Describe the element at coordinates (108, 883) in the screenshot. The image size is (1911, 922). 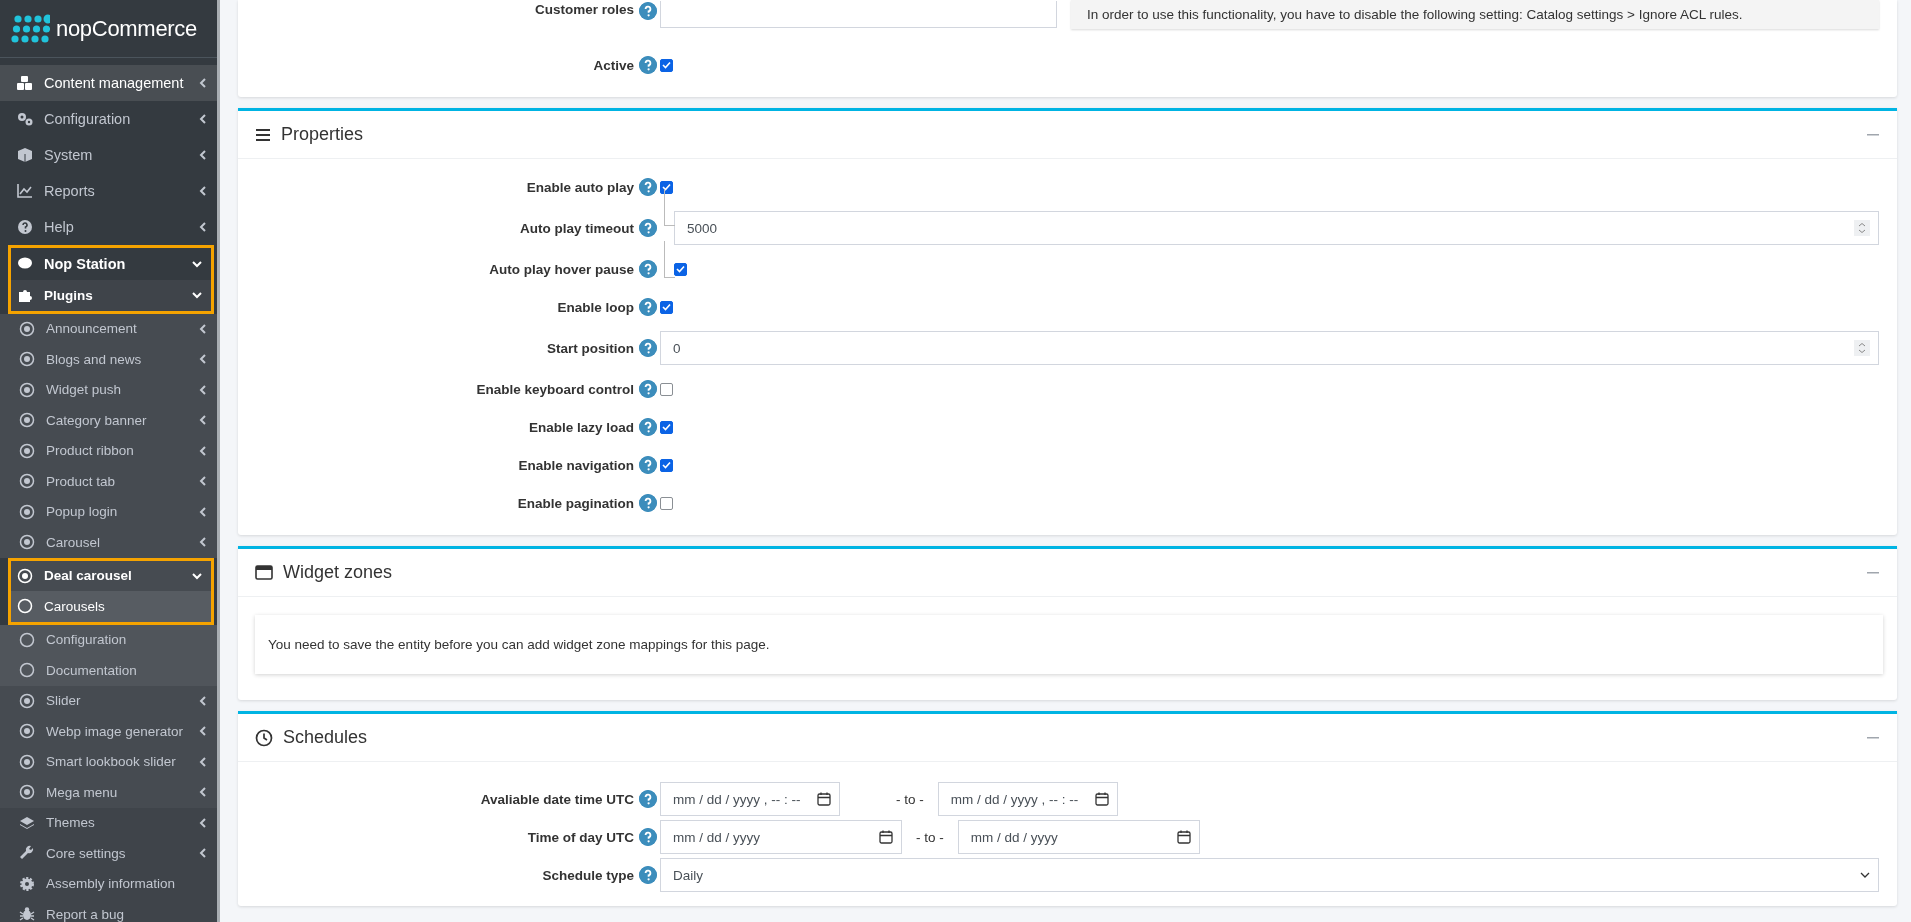
I see `sidebar-item: Assembly information` at that location.